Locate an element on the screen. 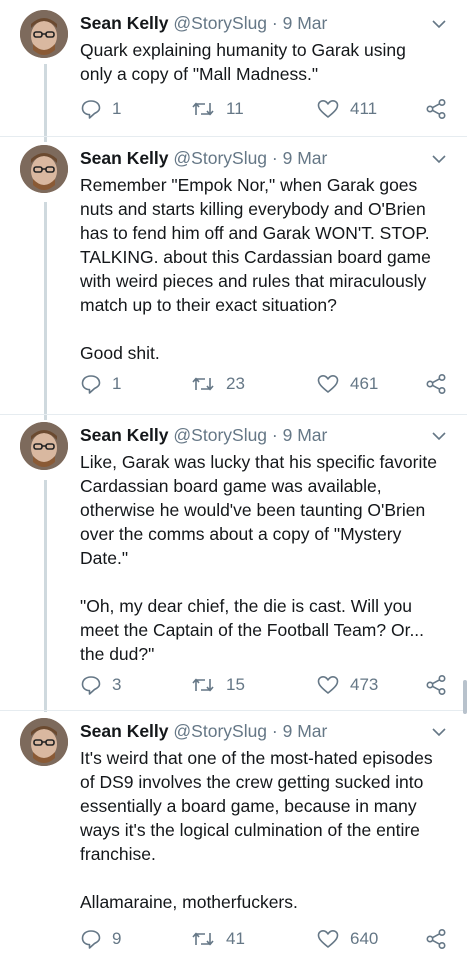 The width and height of the screenshot is (467, 960). tweet-actions: 3 15 473 is located at coordinates (263, 685).